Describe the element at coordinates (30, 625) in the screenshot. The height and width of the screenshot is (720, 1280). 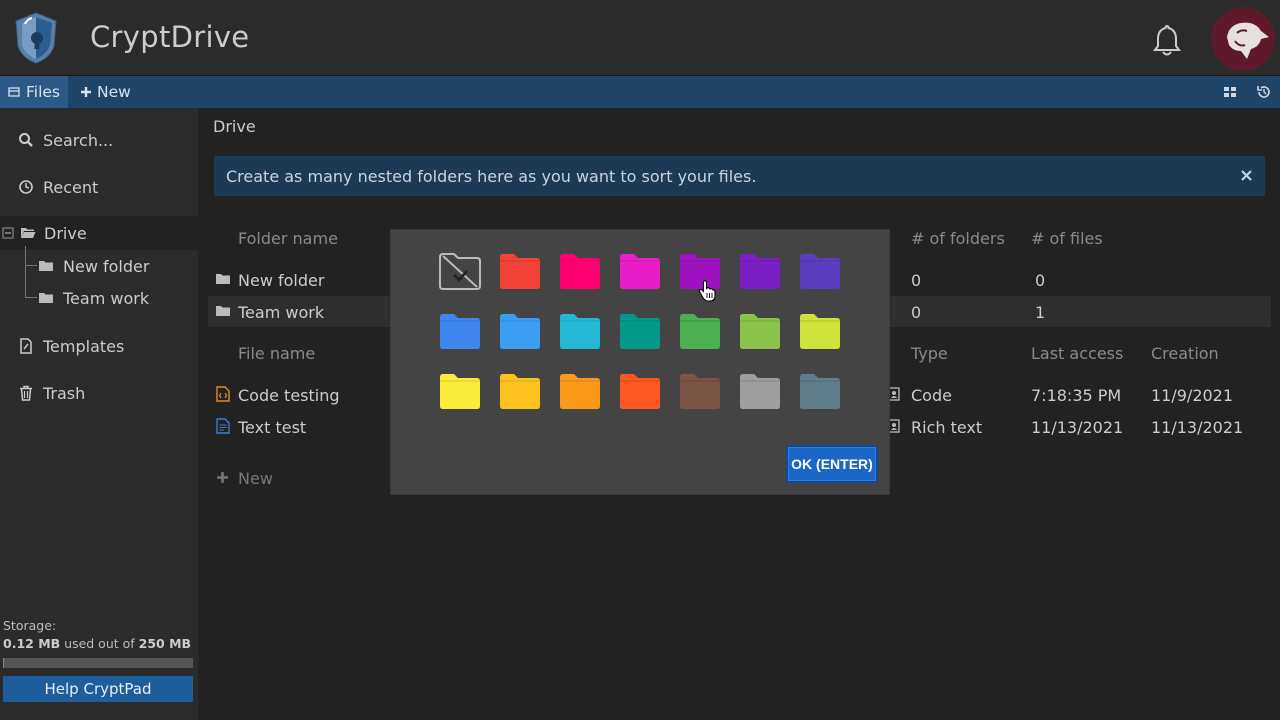
I see `storage-label: Storage:` at that location.